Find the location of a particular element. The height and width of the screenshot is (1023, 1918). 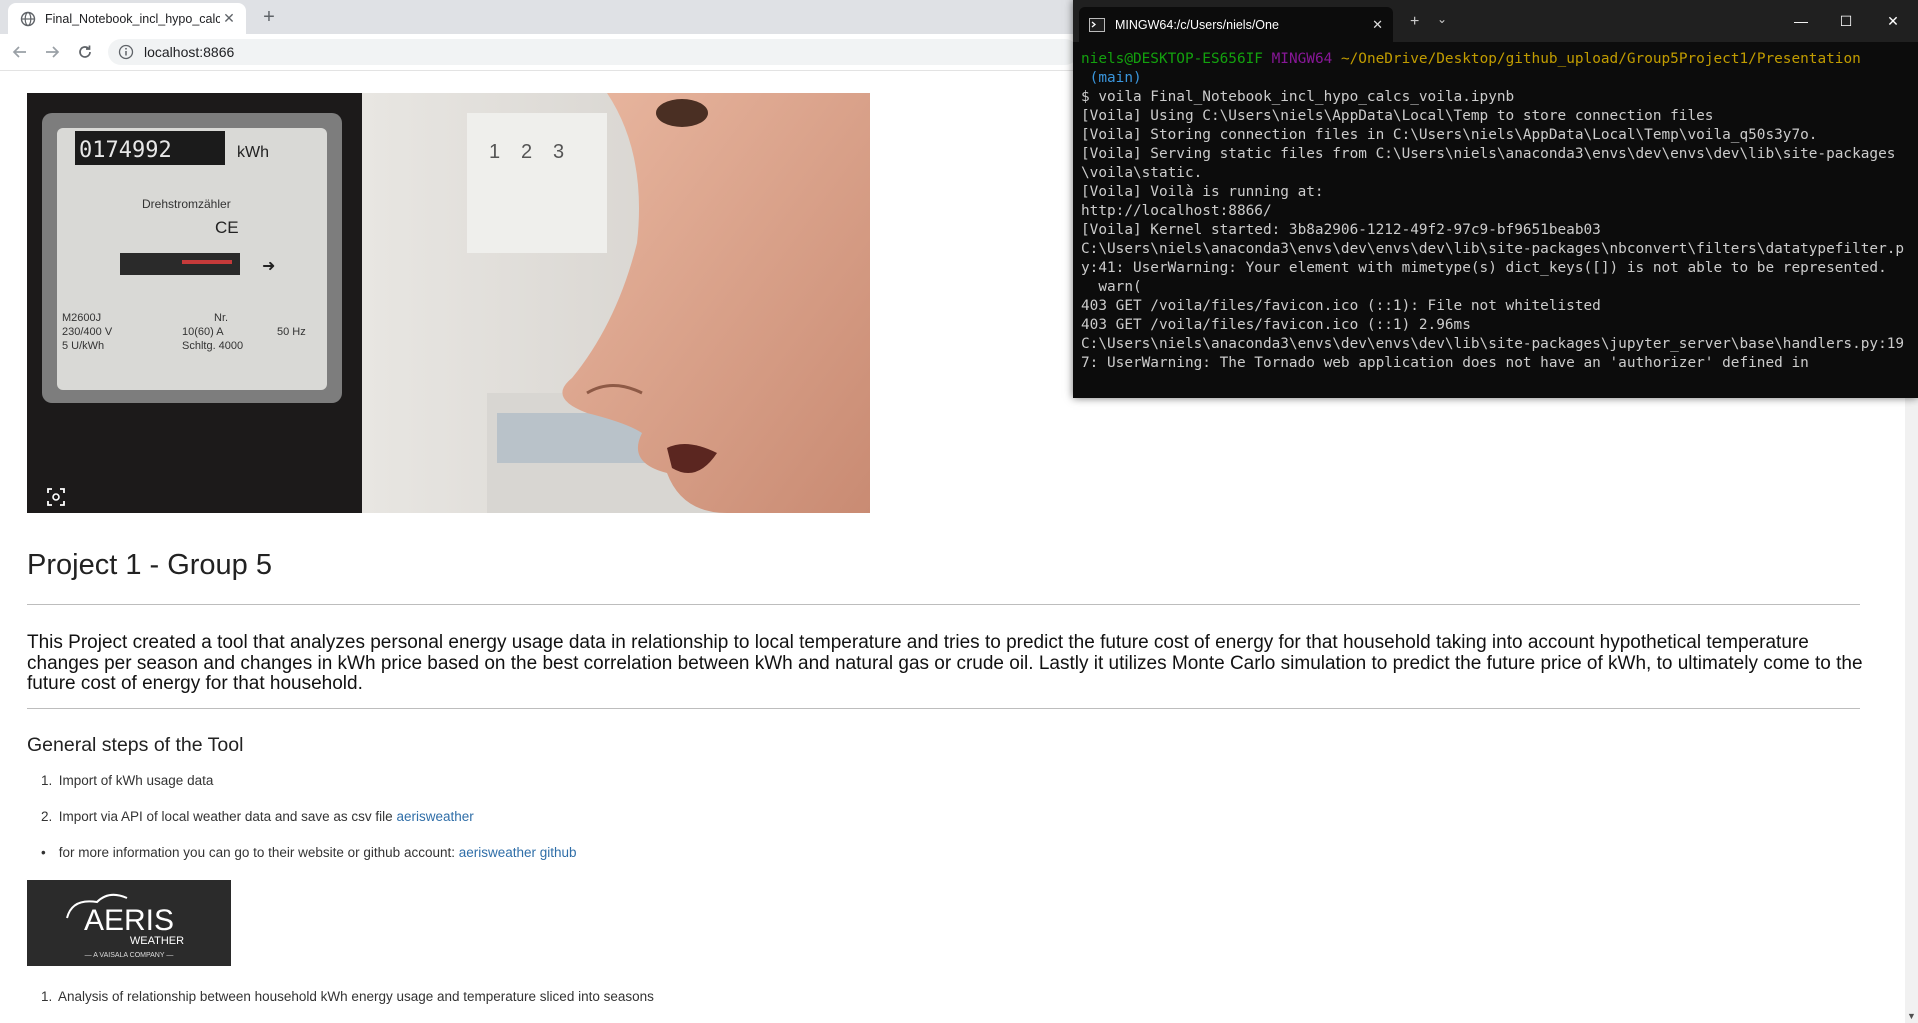

url-text: localhost:8866 is located at coordinates (189, 52).